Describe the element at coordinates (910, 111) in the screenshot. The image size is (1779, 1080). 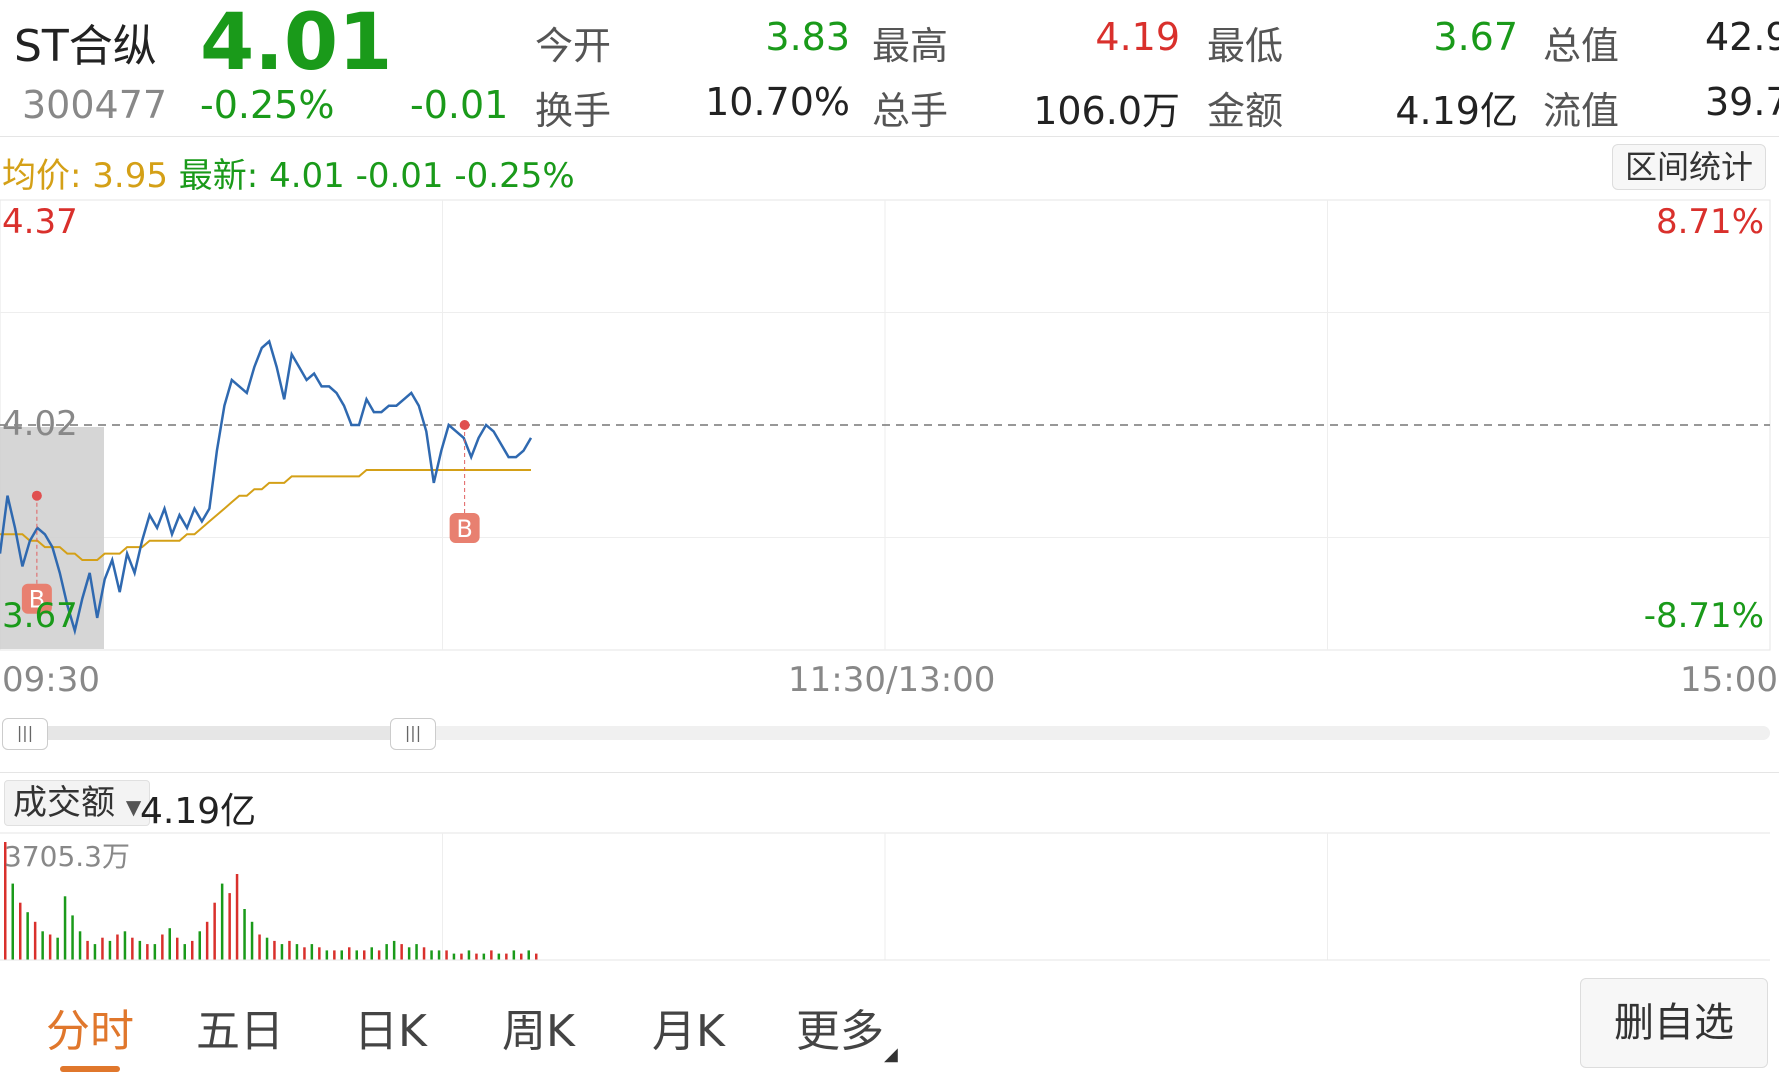
I see `stat-label-total-hands: 总手` at that location.